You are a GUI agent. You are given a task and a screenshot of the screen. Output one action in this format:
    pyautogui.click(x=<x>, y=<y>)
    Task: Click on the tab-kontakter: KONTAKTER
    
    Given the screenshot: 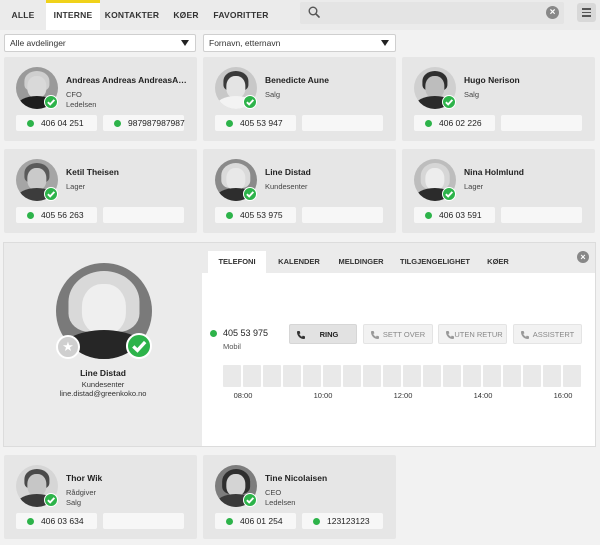 What is the action you would take?
    pyautogui.click(x=132, y=15)
    